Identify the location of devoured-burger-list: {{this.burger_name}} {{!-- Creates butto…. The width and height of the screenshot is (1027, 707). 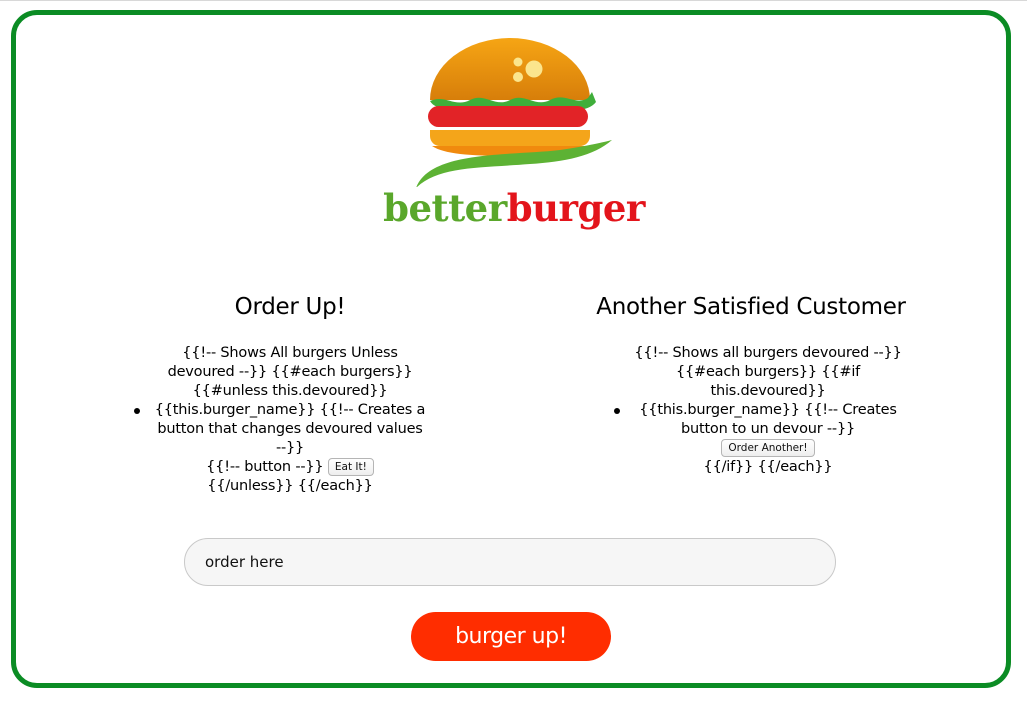
(751, 429).